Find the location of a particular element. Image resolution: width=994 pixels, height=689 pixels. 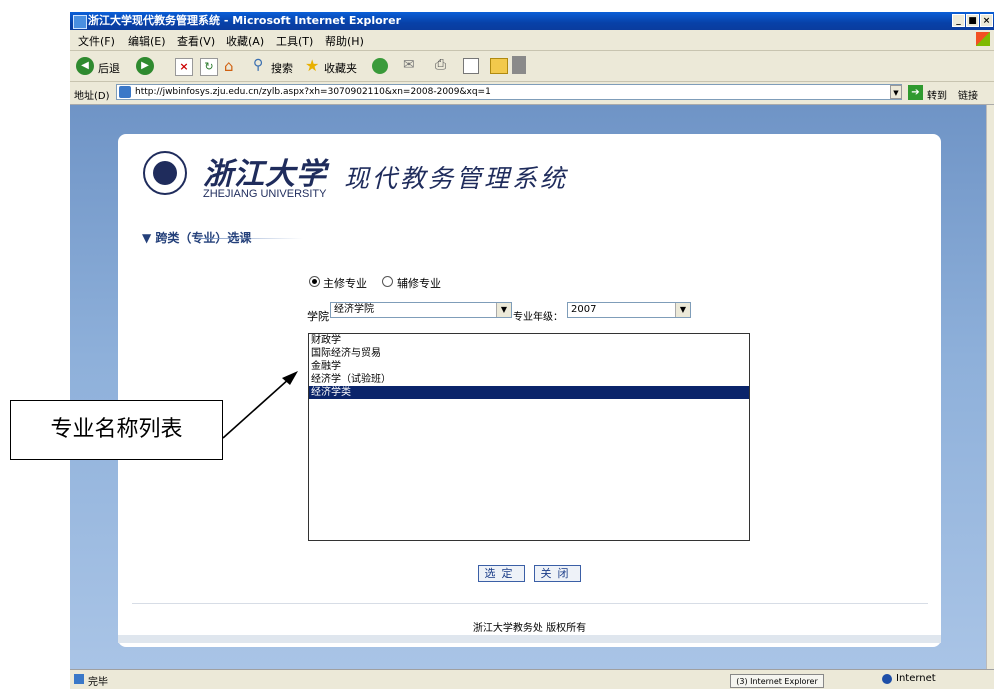

list-item: 金融学 is located at coordinates (529, 366).